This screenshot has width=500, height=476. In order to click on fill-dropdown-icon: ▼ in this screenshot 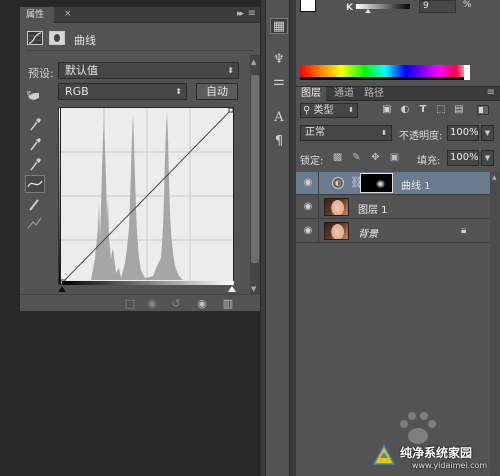, I will do `click(487, 158)`.